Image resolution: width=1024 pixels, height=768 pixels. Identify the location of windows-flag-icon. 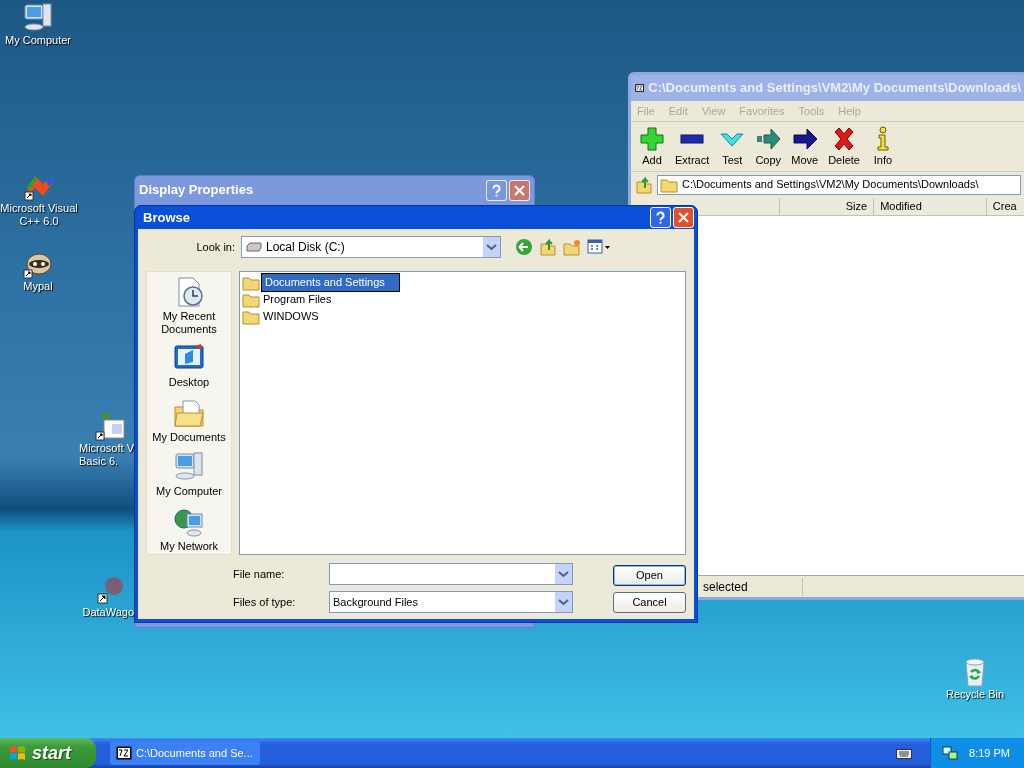
(18, 753).